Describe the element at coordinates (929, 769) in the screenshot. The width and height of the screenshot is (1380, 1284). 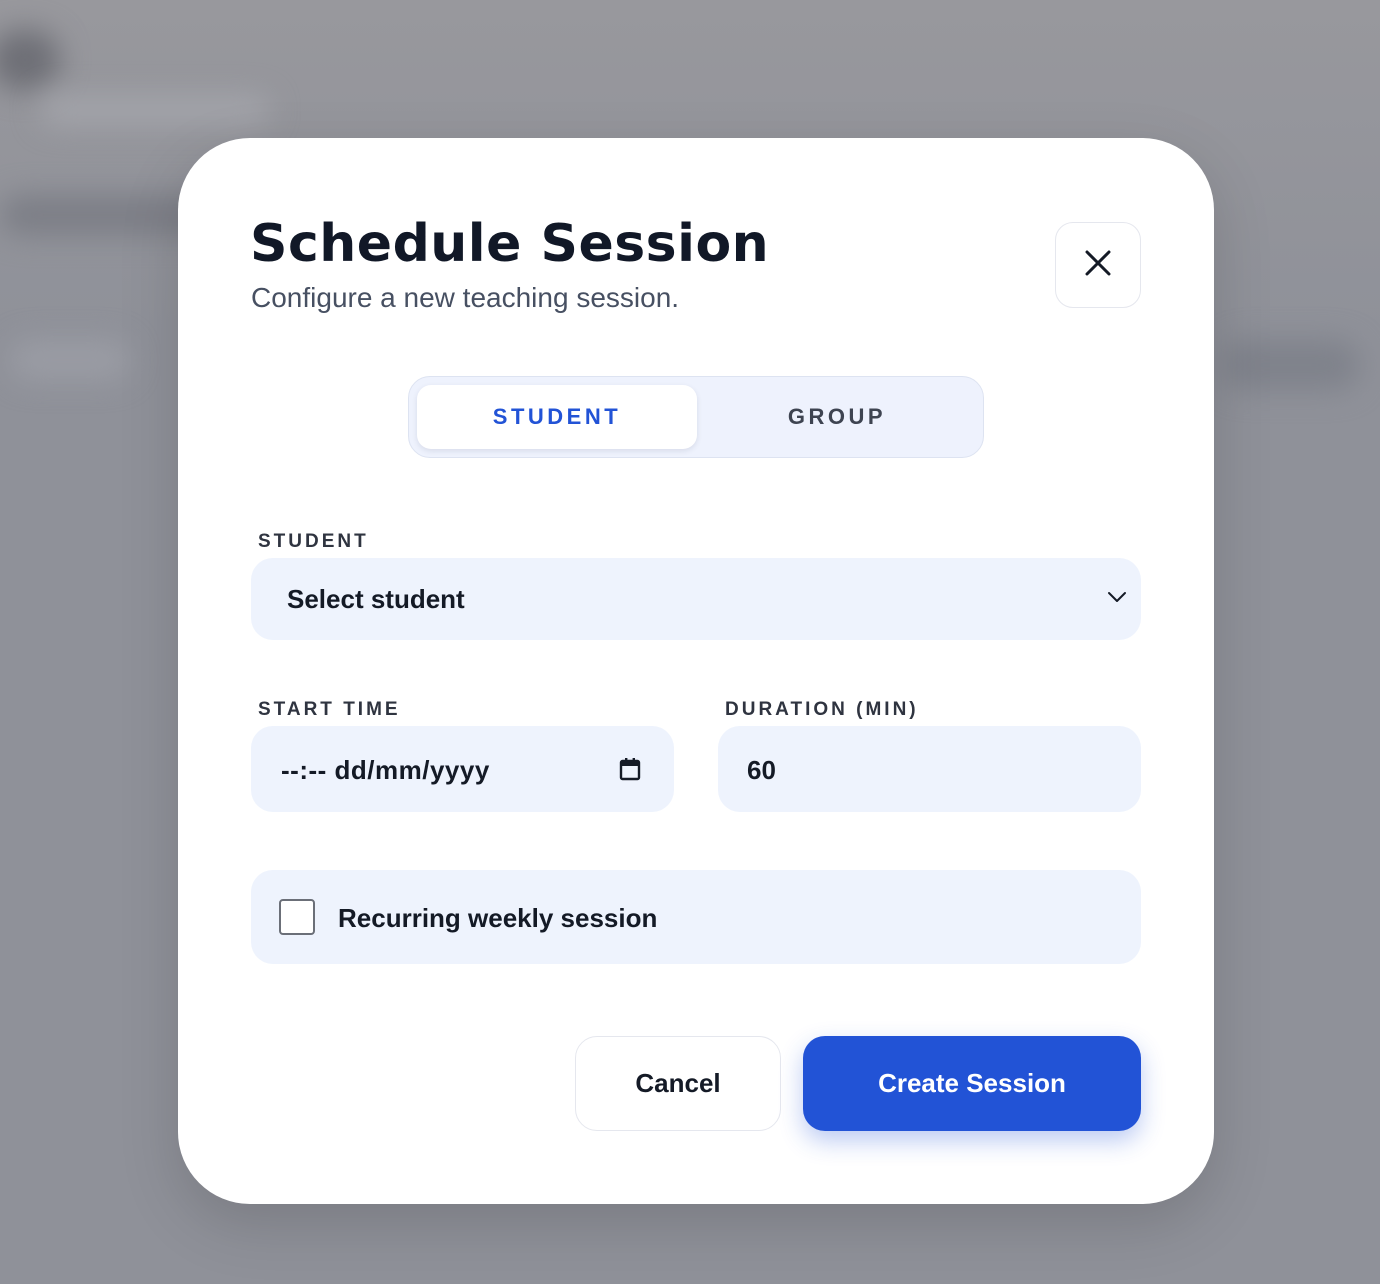
I see `duration-input: 60` at that location.